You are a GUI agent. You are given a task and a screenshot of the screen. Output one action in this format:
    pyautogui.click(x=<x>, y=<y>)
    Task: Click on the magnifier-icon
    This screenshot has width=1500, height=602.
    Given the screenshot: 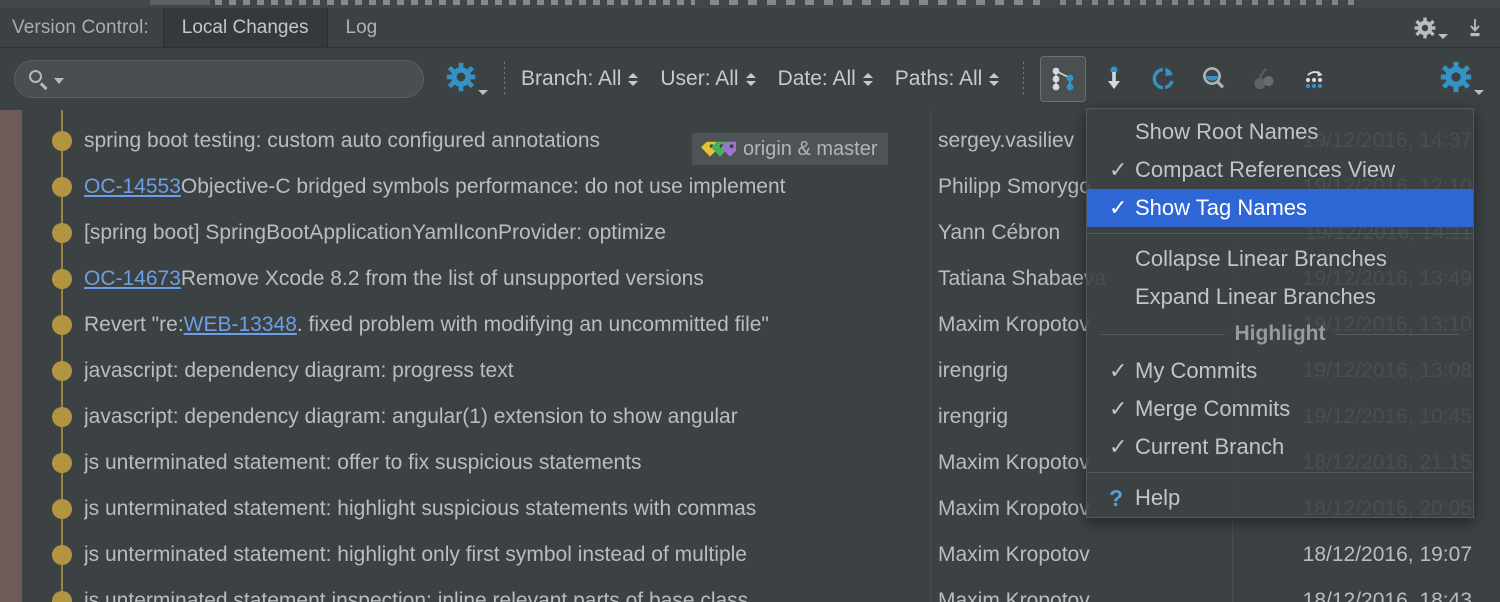 What is the action you would take?
    pyautogui.click(x=1214, y=78)
    